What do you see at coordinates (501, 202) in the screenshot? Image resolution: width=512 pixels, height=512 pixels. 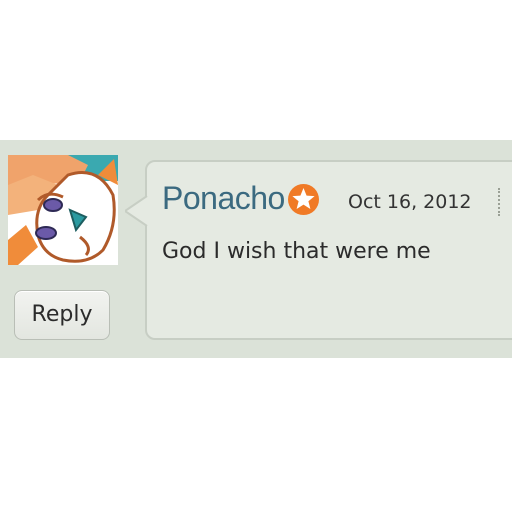 I see `dotted-overflow-icon` at bounding box center [501, 202].